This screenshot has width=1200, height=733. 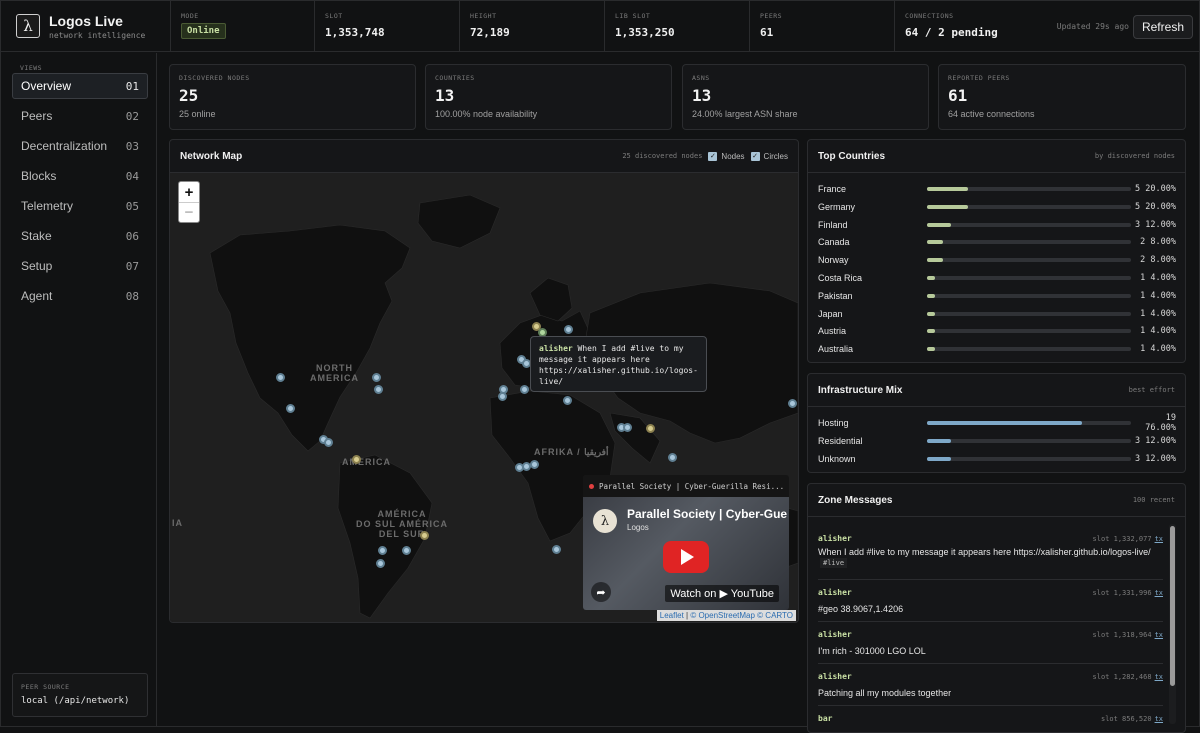 I want to click on bar-value: 2 8.00%, so click(x=1158, y=242).